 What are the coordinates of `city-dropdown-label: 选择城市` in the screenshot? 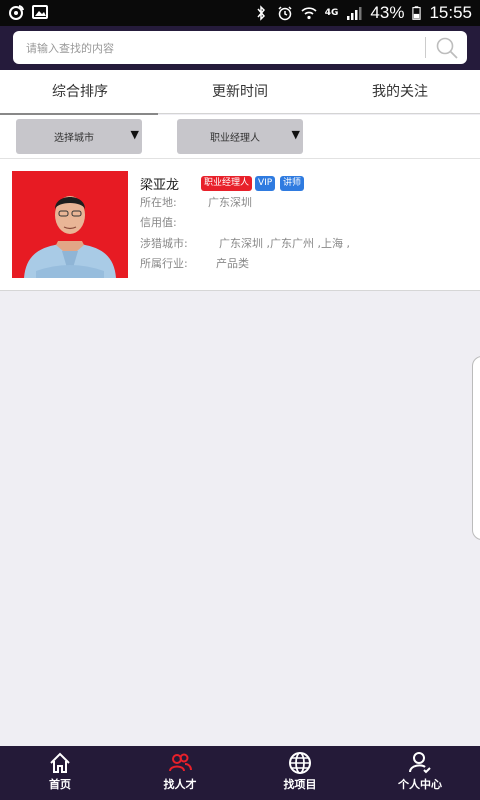 It's located at (74, 138).